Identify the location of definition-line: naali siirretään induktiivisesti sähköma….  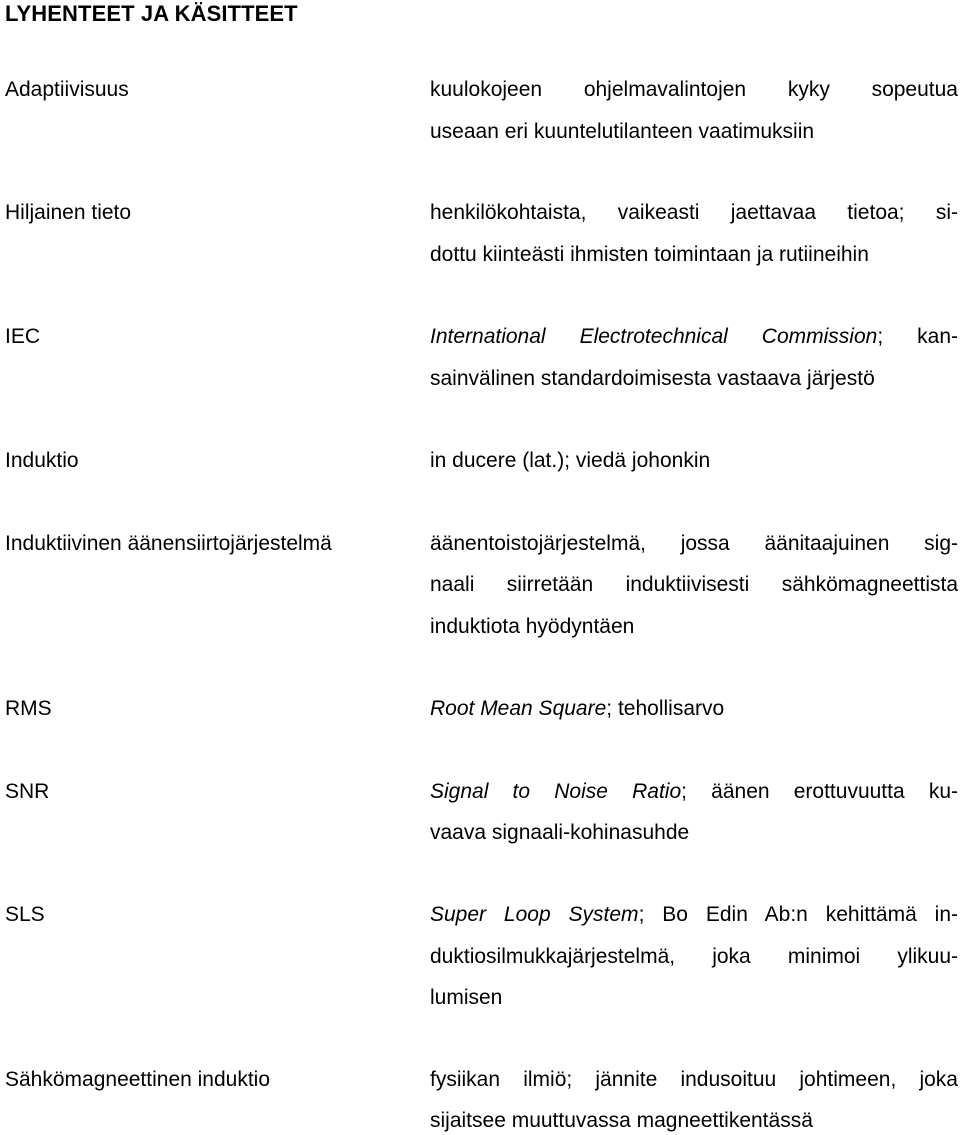
(694, 584).